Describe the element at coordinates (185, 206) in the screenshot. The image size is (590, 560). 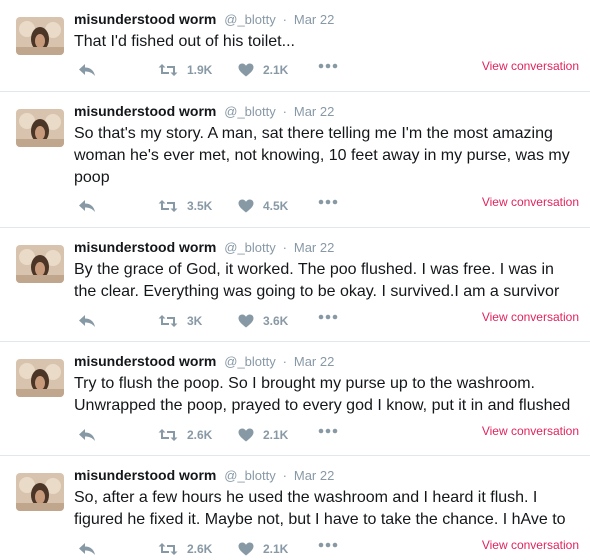
I see `retweet-button: 3.5K` at that location.